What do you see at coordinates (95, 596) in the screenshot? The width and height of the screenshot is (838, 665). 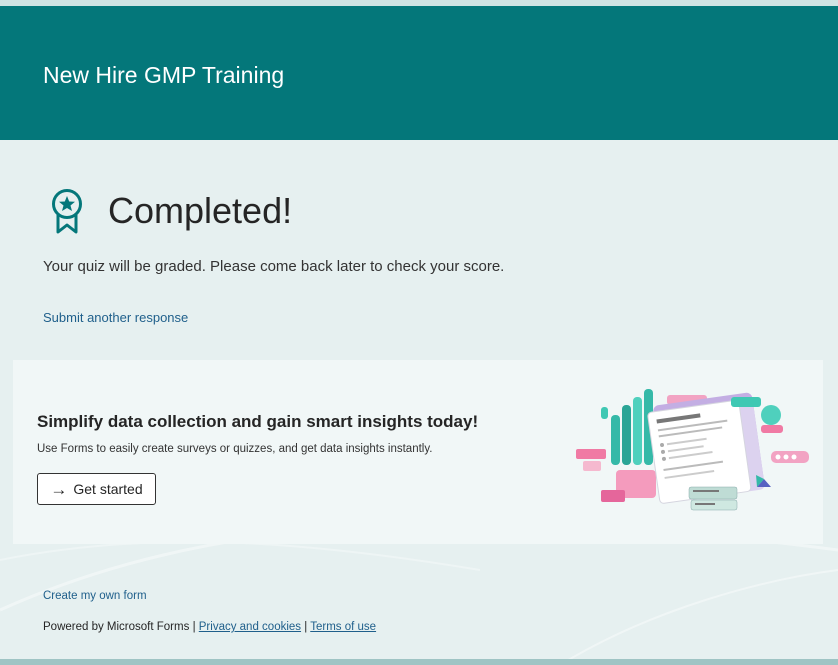 I see `create-my-own-form-link: Create my own form` at bounding box center [95, 596].